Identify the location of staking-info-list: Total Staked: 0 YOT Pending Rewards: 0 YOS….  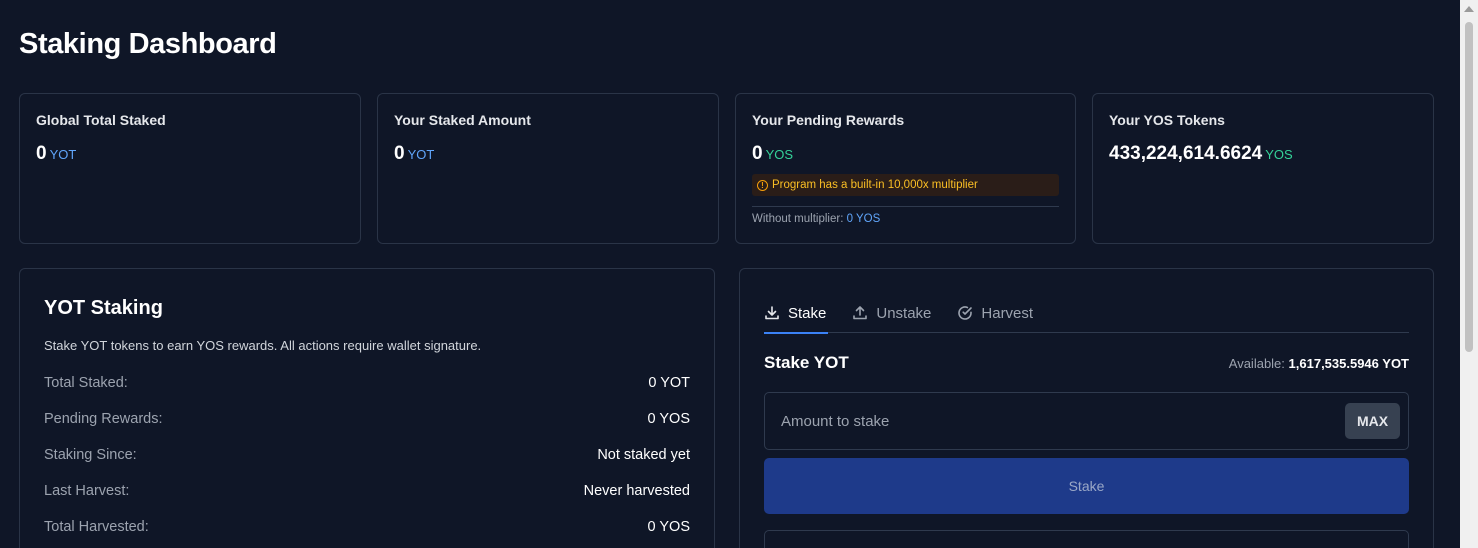
(367, 455).